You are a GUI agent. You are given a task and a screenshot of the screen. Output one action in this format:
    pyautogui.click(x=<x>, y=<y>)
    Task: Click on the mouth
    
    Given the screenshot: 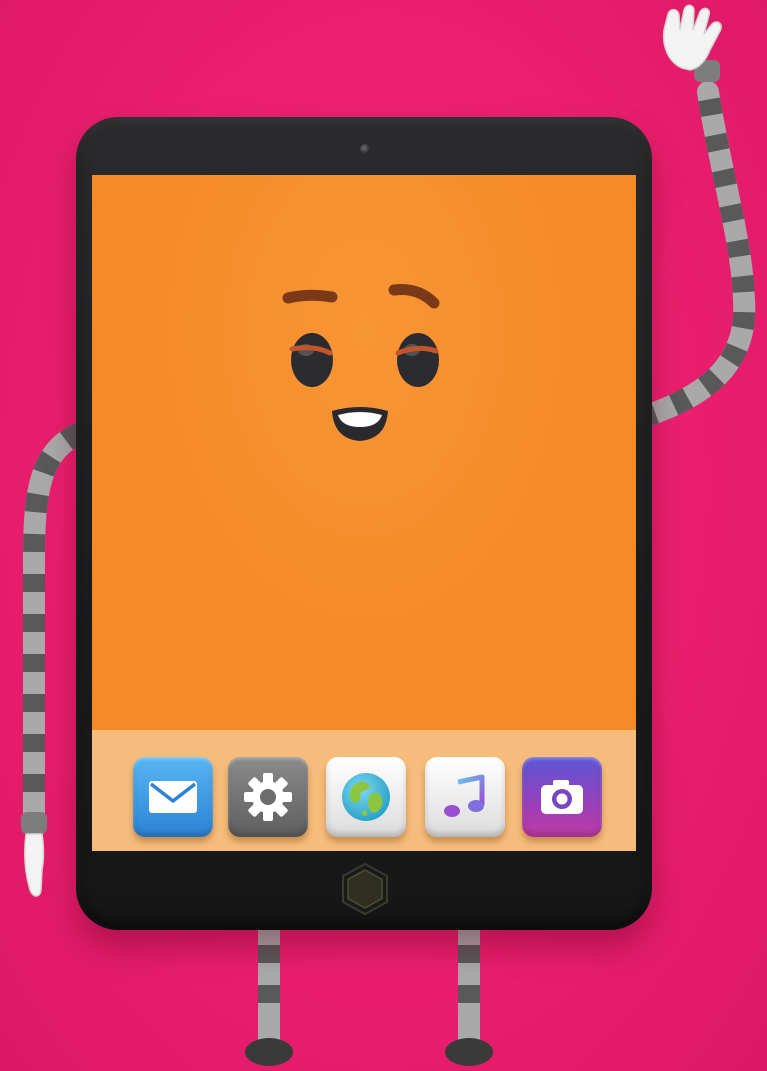 What is the action you would take?
    pyautogui.click(x=360, y=424)
    